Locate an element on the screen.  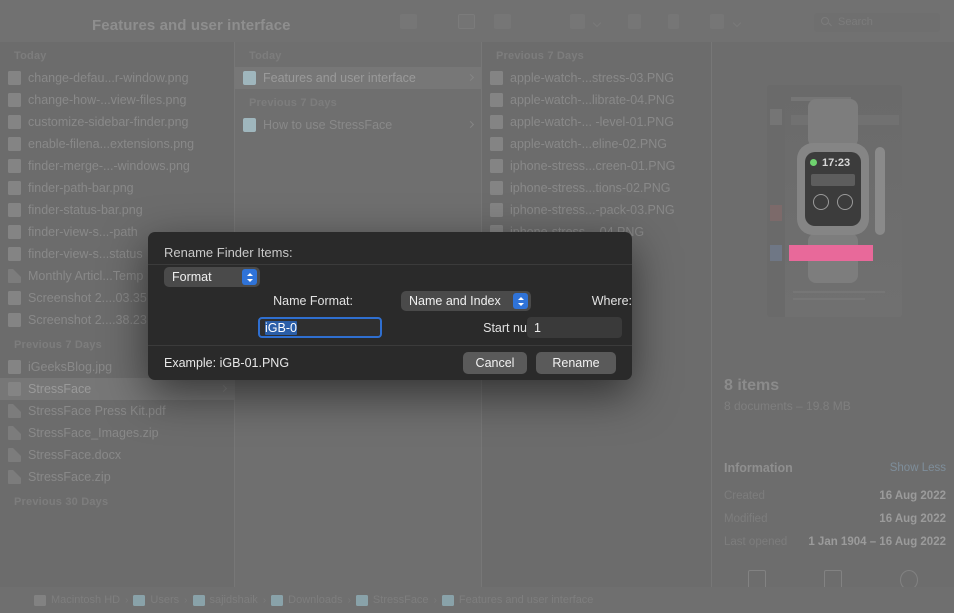
cancel-button: Cancel is located at coordinates (495, 363).